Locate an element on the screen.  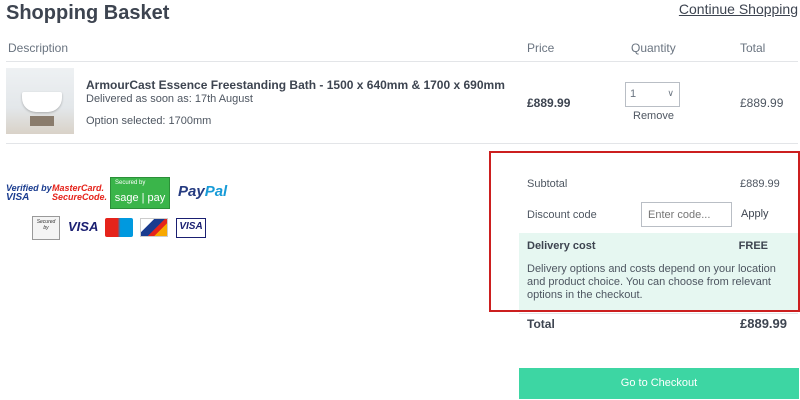
subtotal-label: Subtotal is located at coordinates (547, 184).